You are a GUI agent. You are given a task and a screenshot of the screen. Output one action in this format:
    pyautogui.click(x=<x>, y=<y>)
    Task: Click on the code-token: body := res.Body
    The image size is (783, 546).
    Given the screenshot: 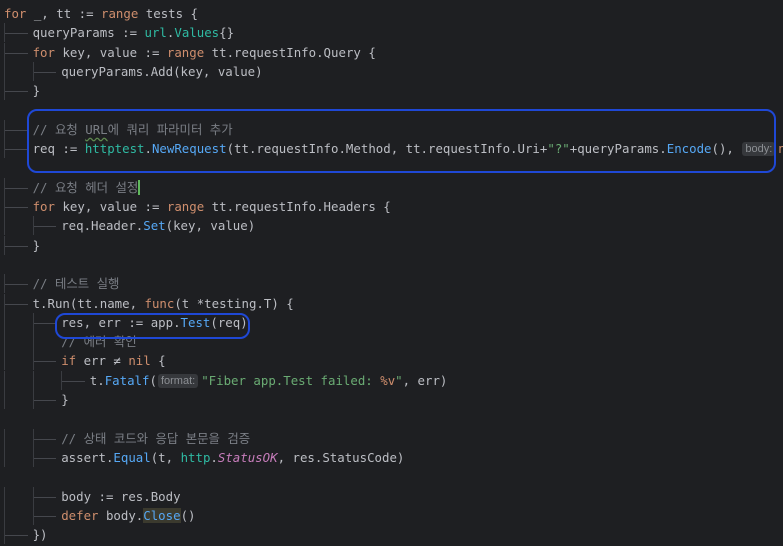 What is the action you would take?
    pyautogui.click(x=121, y=496)
    